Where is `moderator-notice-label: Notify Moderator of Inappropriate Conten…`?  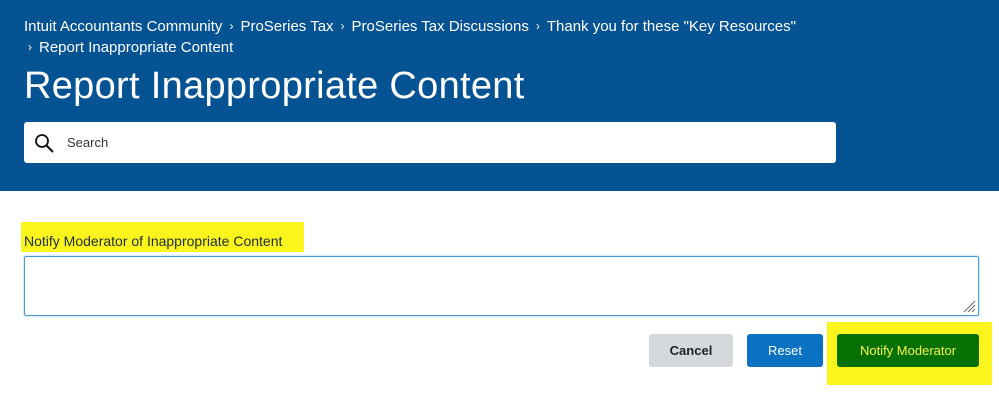
moderator-notice-label: Notify Moderator of Inappropriate Conten… is located at coordinates (153, 241).